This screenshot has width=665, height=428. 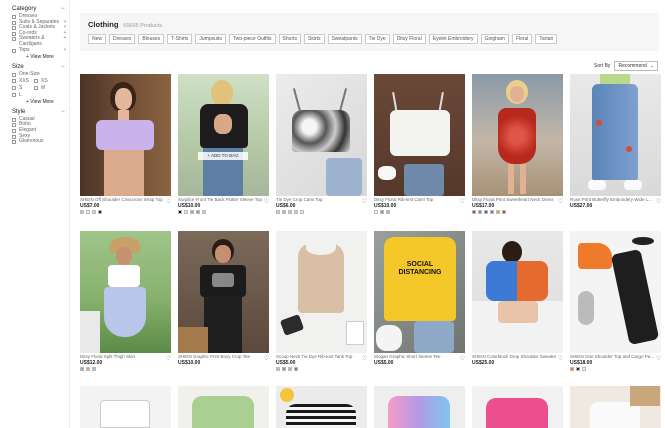 What do you see at coordinates (151, 39) in the screenshot?
I see `filter-chip: Blouses` at bounding box center [151, 39].